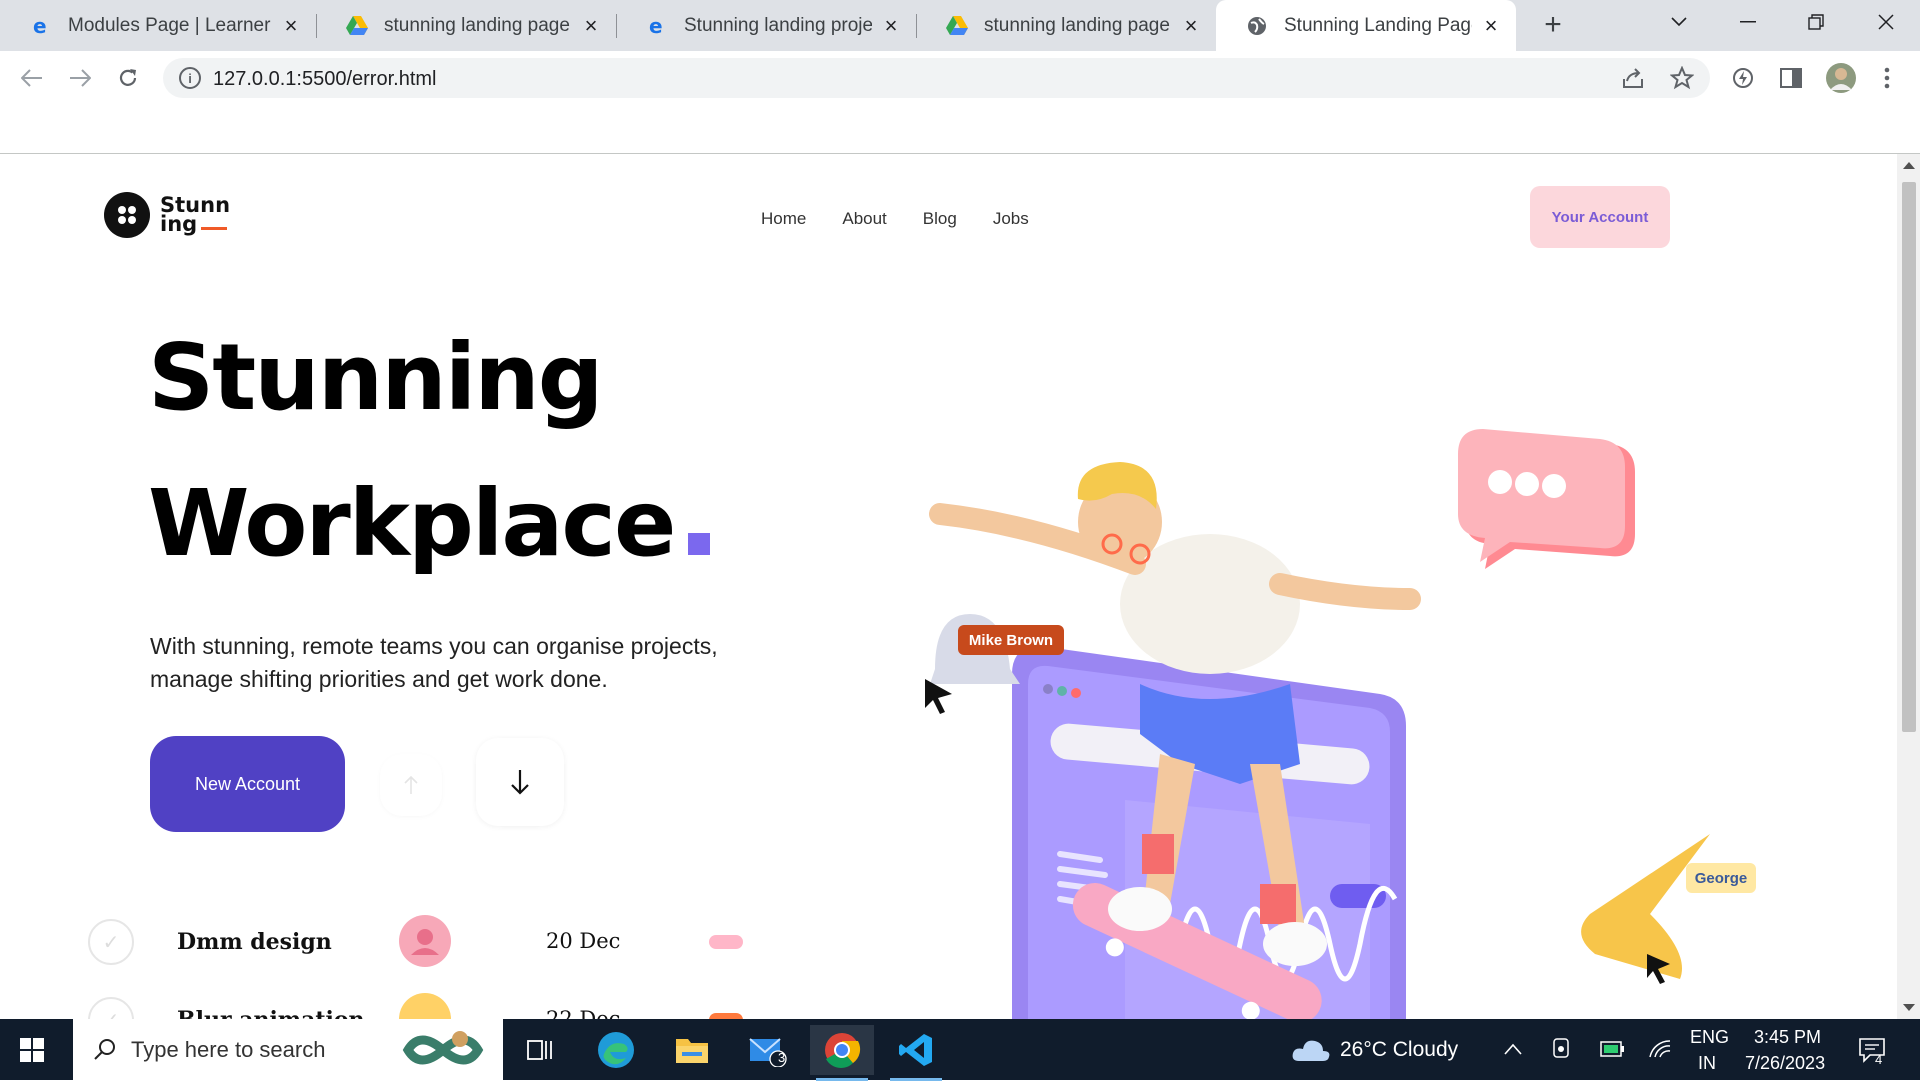  Describe the element at coordinates (1311, 1050) in the screenshot. I see `cloud-weather-icon` at that location.